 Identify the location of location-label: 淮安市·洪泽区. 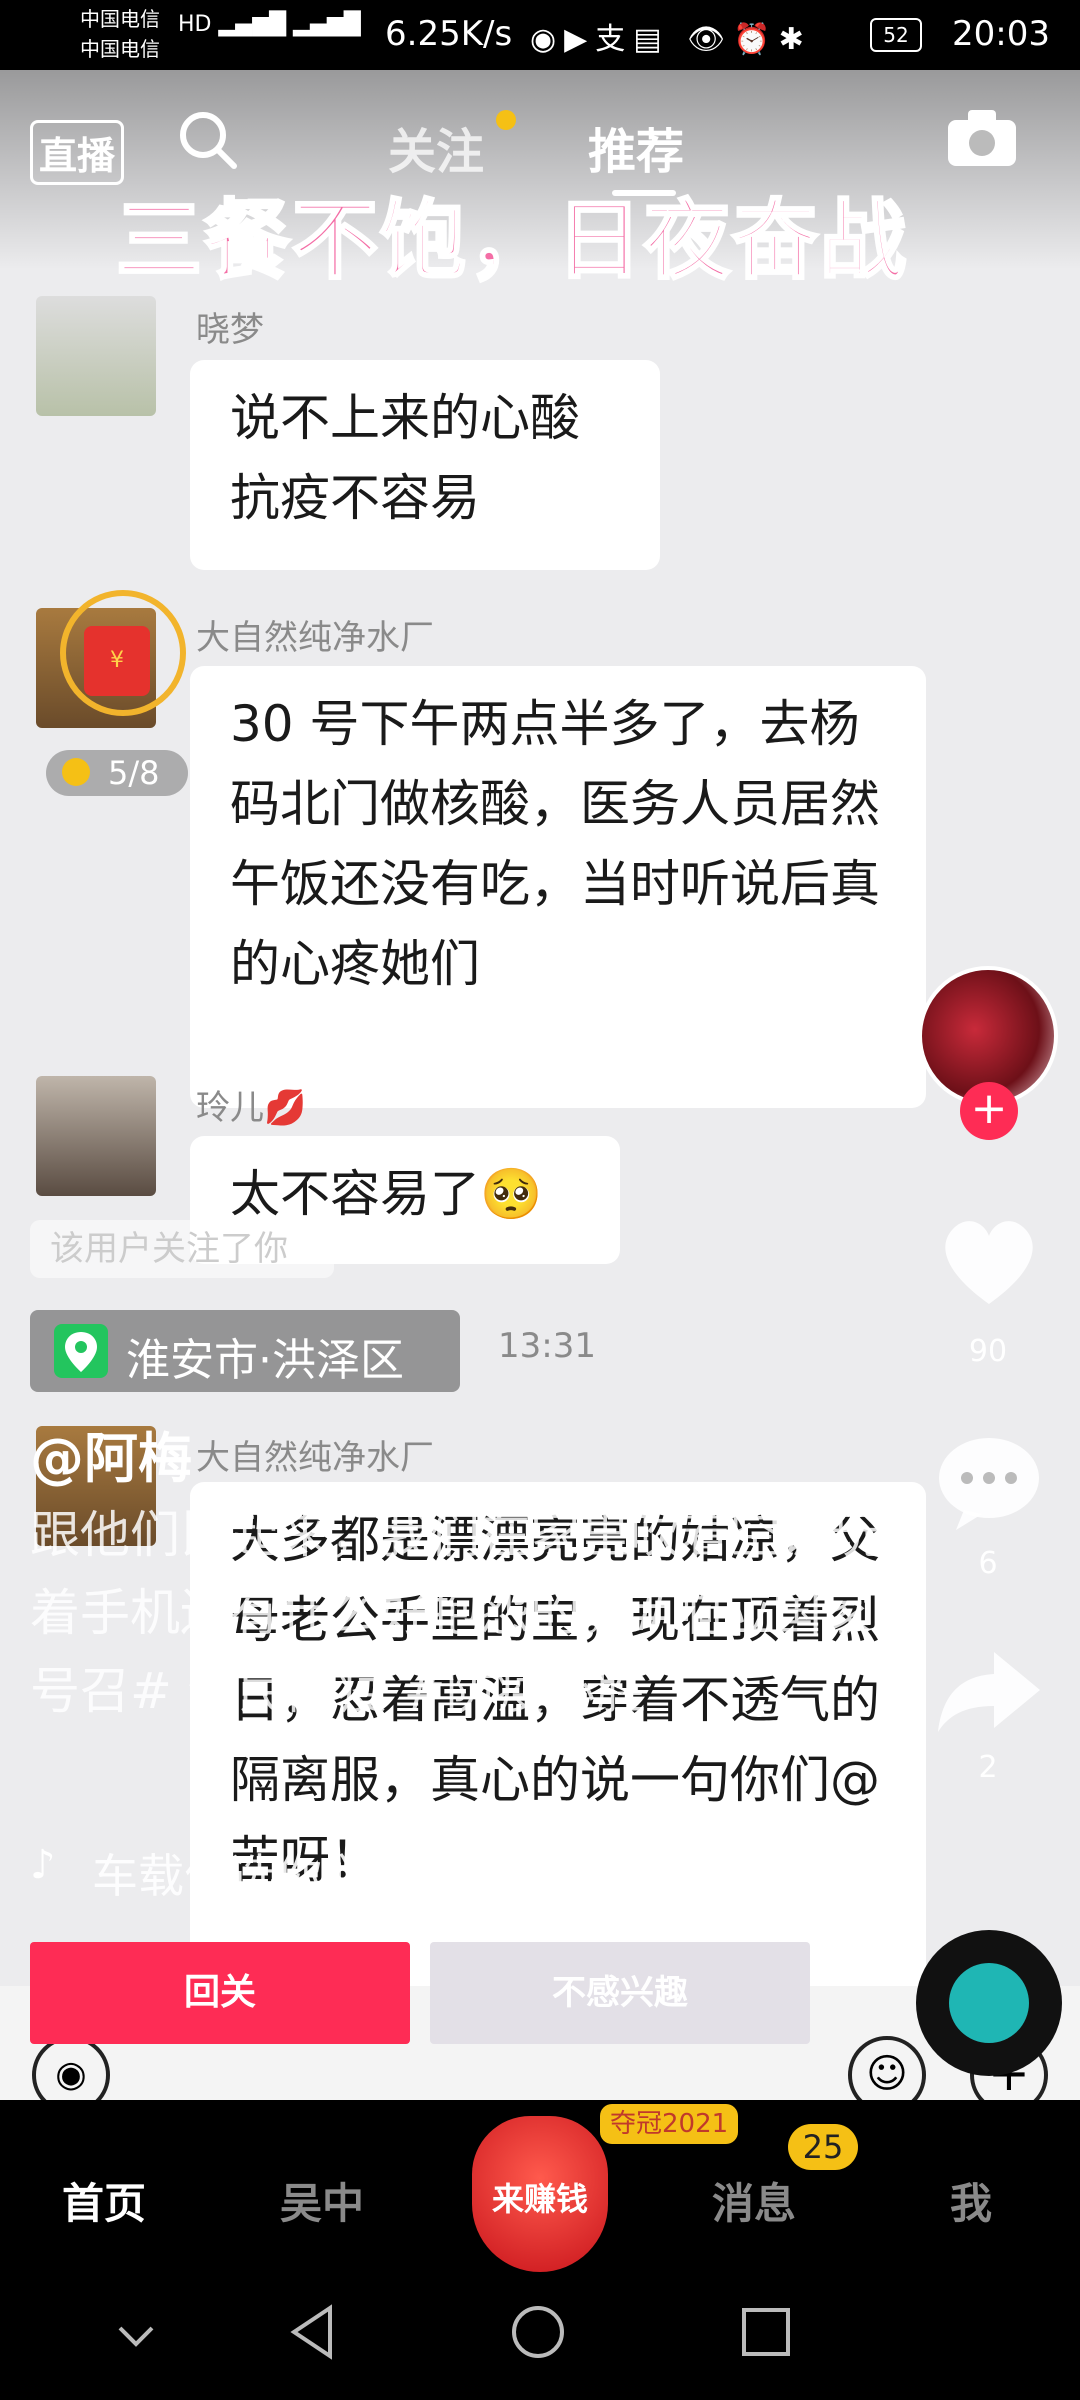
(265, 1360).